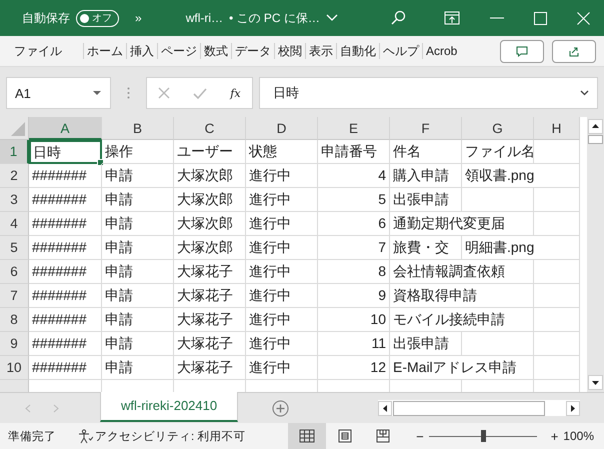 The image size is (604, 449). I want to click on grid-icon, so click(307, 436).